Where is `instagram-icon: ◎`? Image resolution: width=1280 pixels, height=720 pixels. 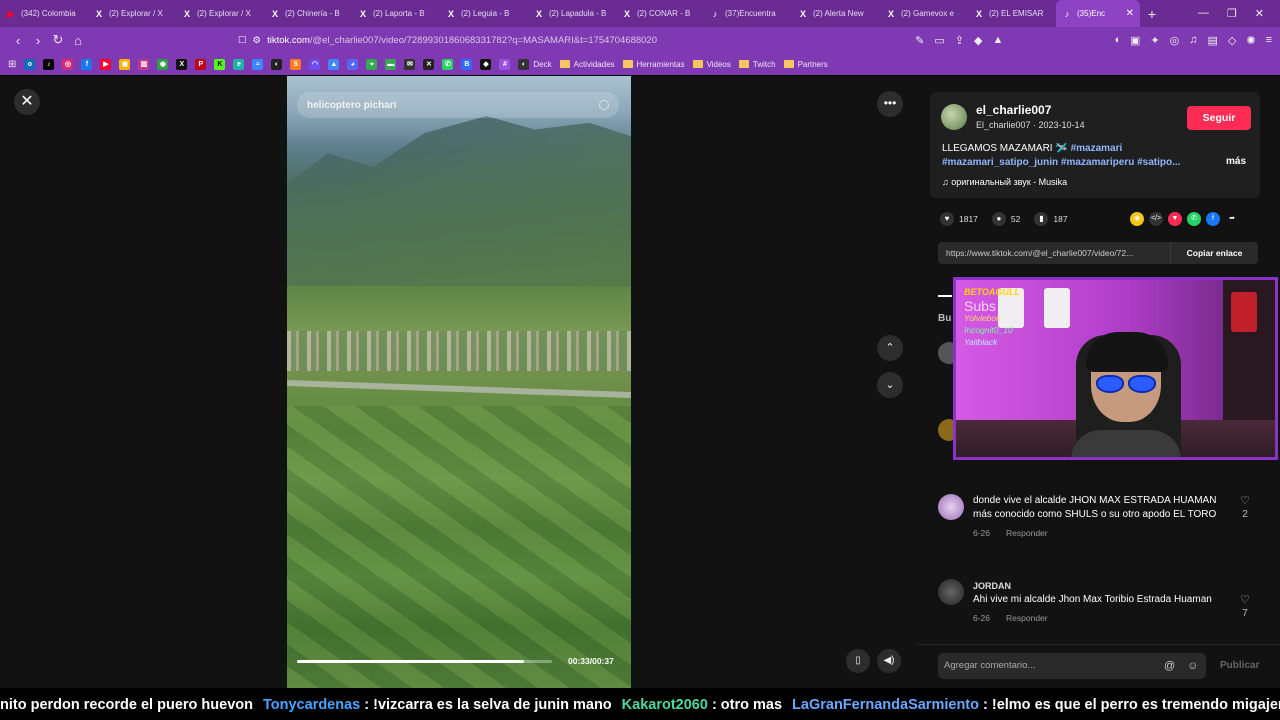 instagram-icon: ◎ is located at coordinates (68, 64).